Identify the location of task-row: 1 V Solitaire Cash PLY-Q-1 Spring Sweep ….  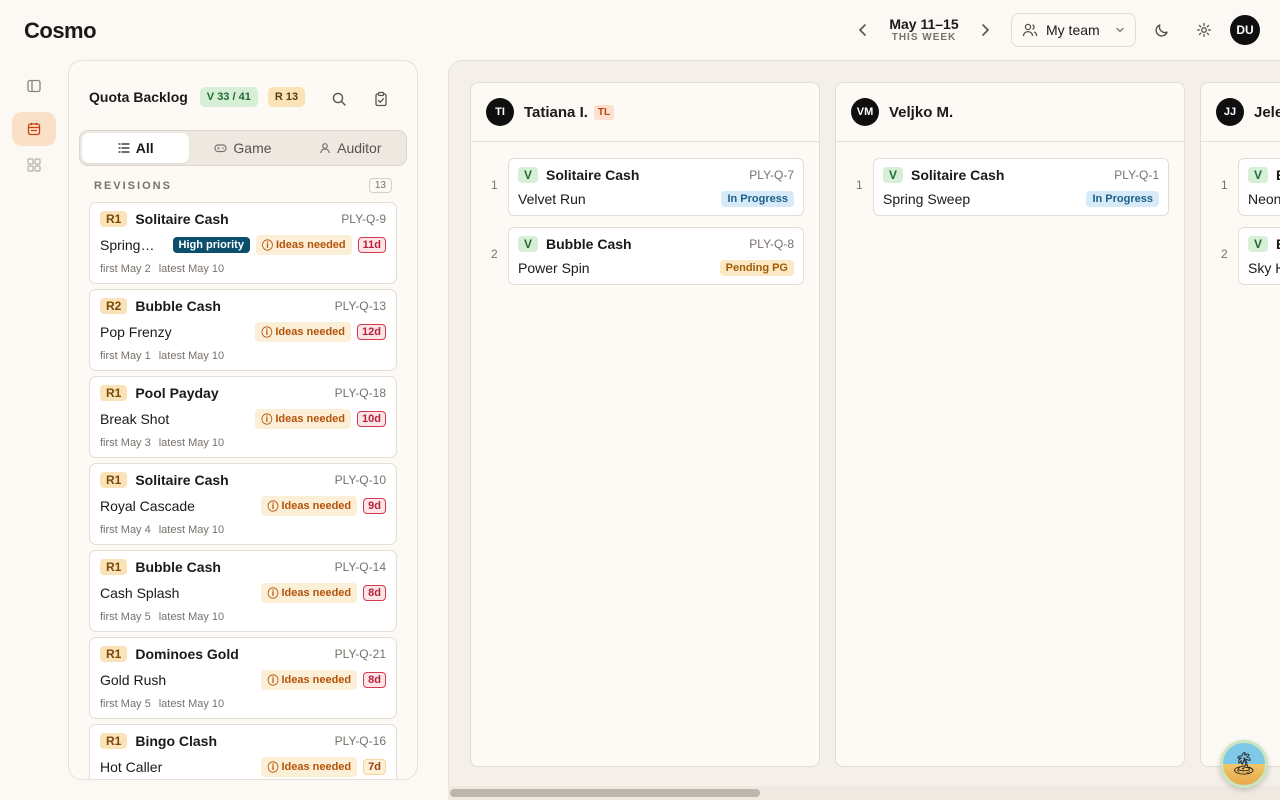
(1011, 187).